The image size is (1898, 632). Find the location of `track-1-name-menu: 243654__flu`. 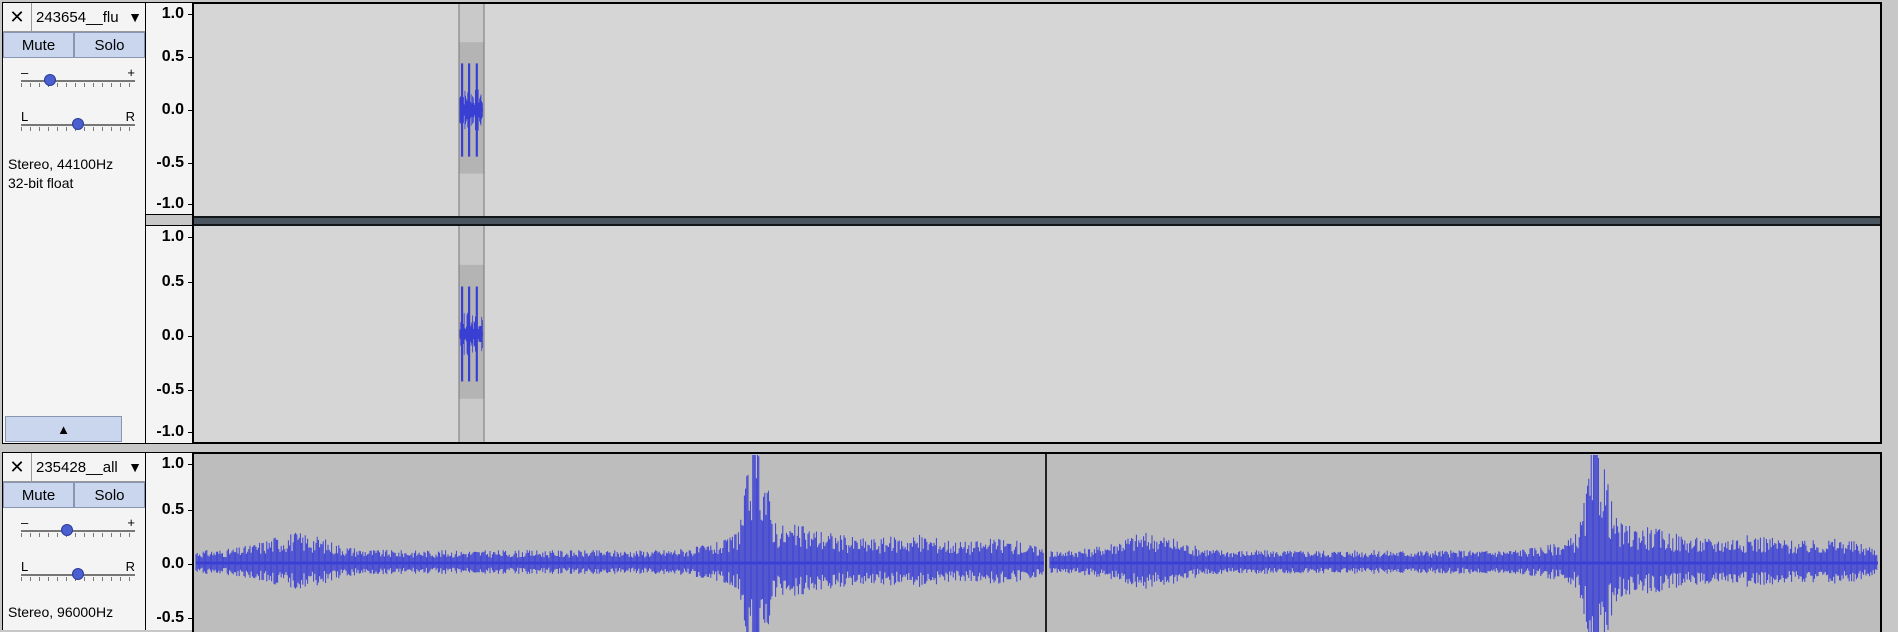

track-1-name-menu: 243654__flu is located at coordinates (78, 17).